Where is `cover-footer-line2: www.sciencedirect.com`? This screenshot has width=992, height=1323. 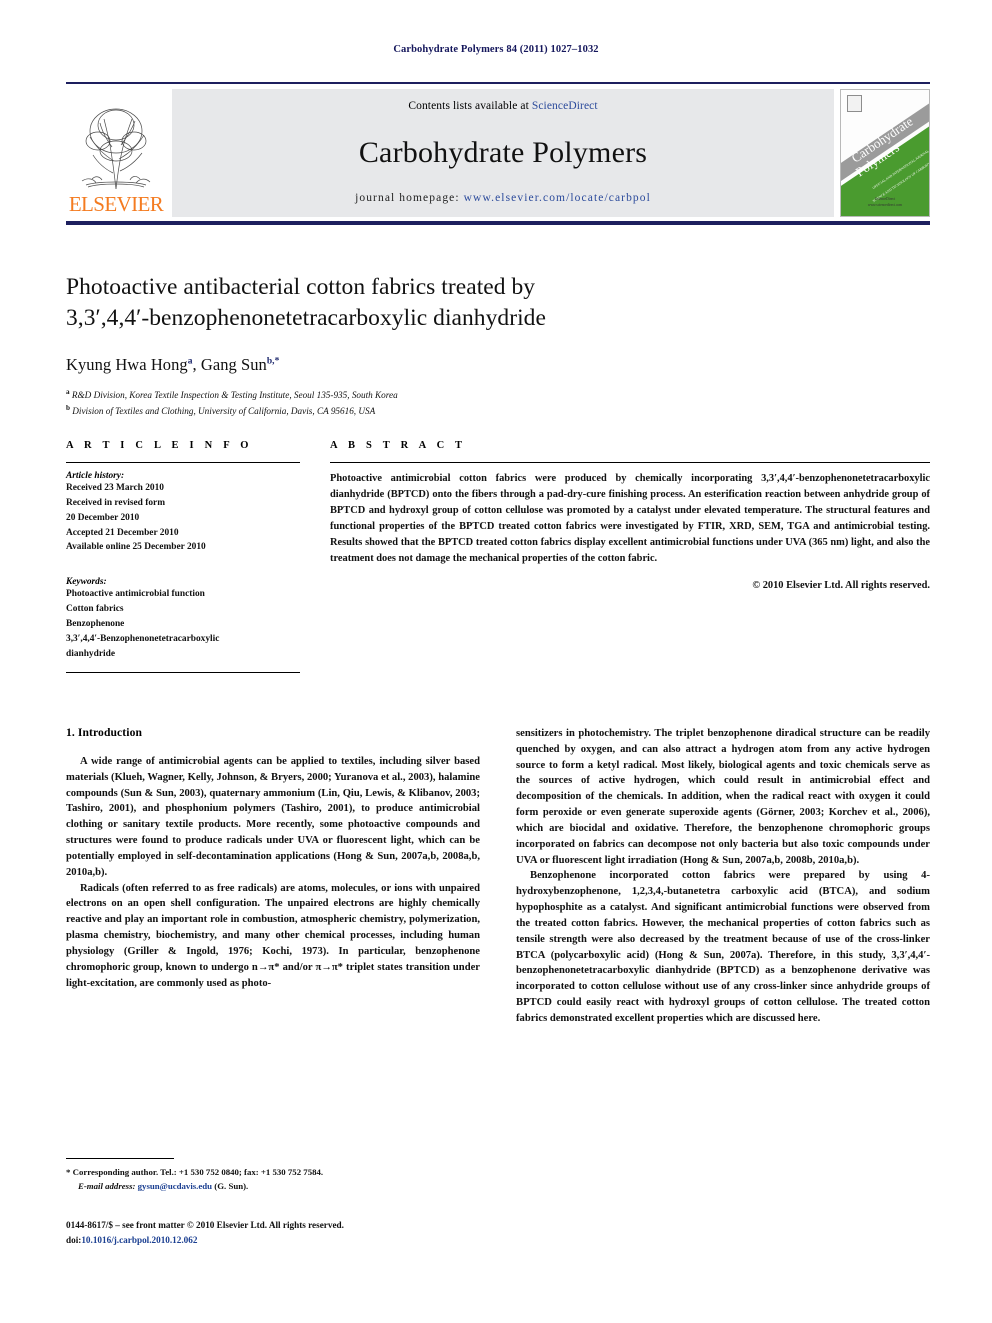 cover-footer-line2: www.sciencedirect.com is located at coordinates (885, 204).